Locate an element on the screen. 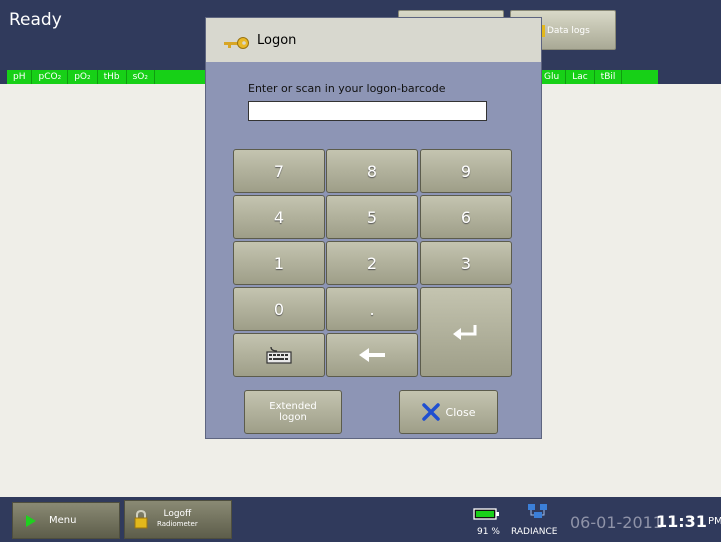  extended-logon-label: Extended logon is located at coordinates (293, 412).